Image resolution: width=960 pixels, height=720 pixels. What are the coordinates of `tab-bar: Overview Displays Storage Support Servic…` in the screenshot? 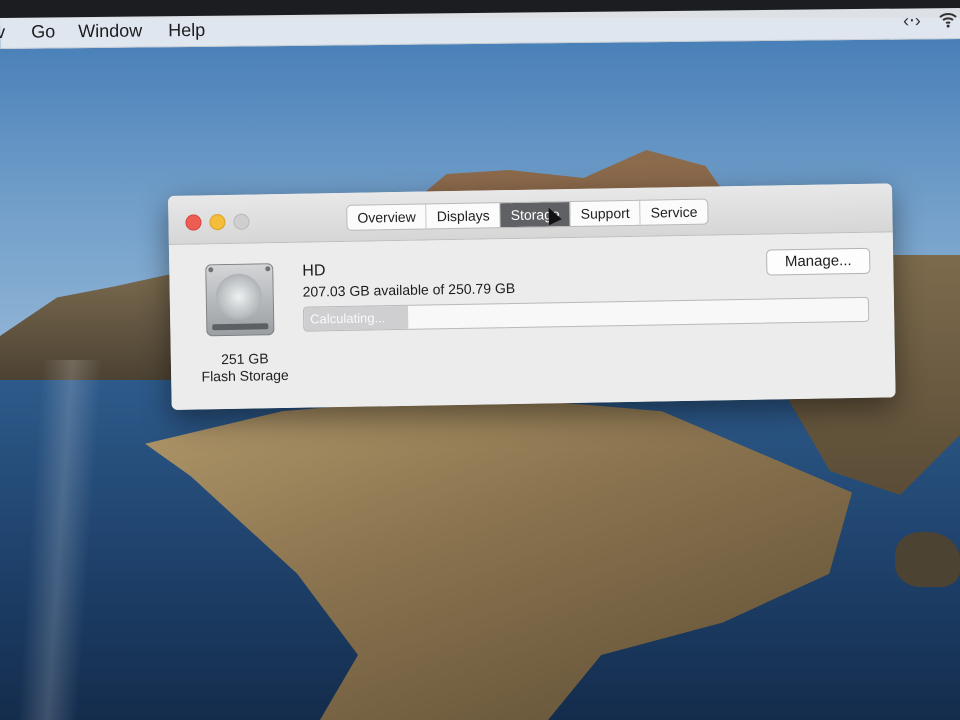 It's located at (527, 214).